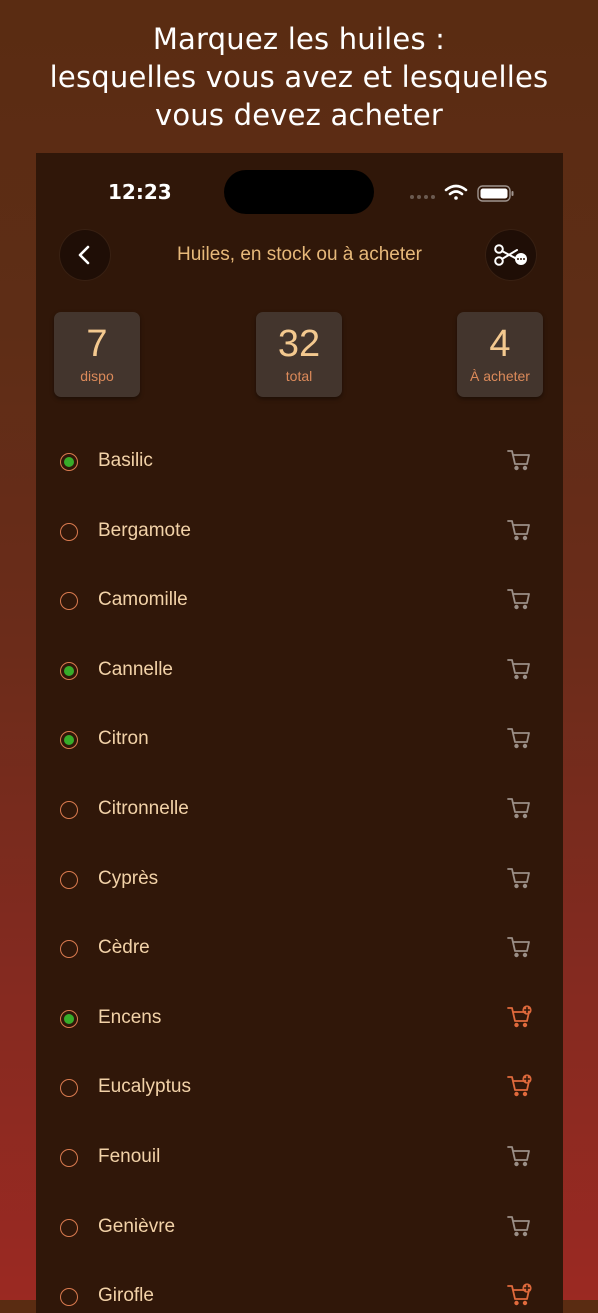 The image size is (598, 1313). What do you see at coordinates (124, 948) in the screenshot?
I see `oil-name: Cèdre` at bounding box center [124, 948].